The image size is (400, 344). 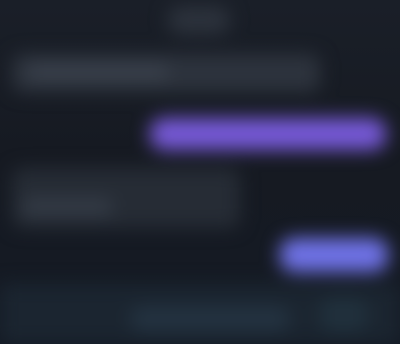 I want to click on message-input, so click(x=210, y=319).